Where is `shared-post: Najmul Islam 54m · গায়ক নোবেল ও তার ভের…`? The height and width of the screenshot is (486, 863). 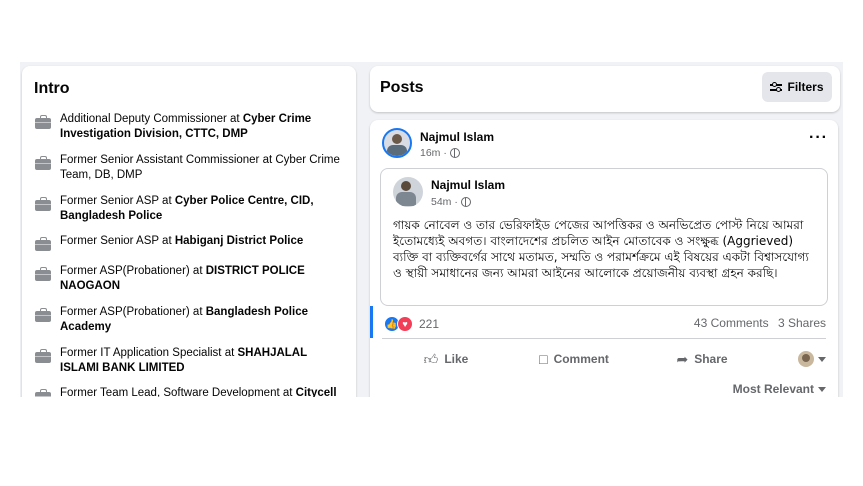 shared-post: Najmul Islam 54m · গায়ক নোবেল ও তার ভের… is located at coordinates (604, 237).